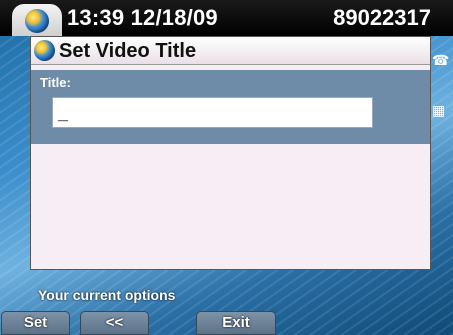 Image resolution: width=453 pixels, height=335 pixels. I want to click on title-label: Title:, so click(55, 82).